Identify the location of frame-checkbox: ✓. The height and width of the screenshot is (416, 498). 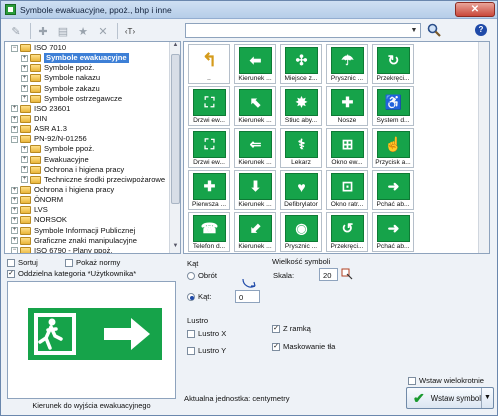
(276, 329).